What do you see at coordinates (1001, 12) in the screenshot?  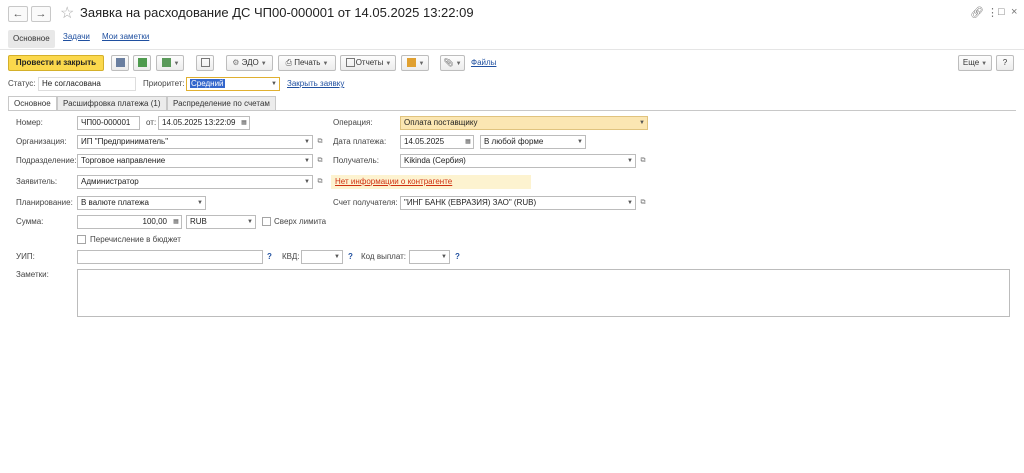 I see `maximize-icon: □` at bounding box center [1001, 12].